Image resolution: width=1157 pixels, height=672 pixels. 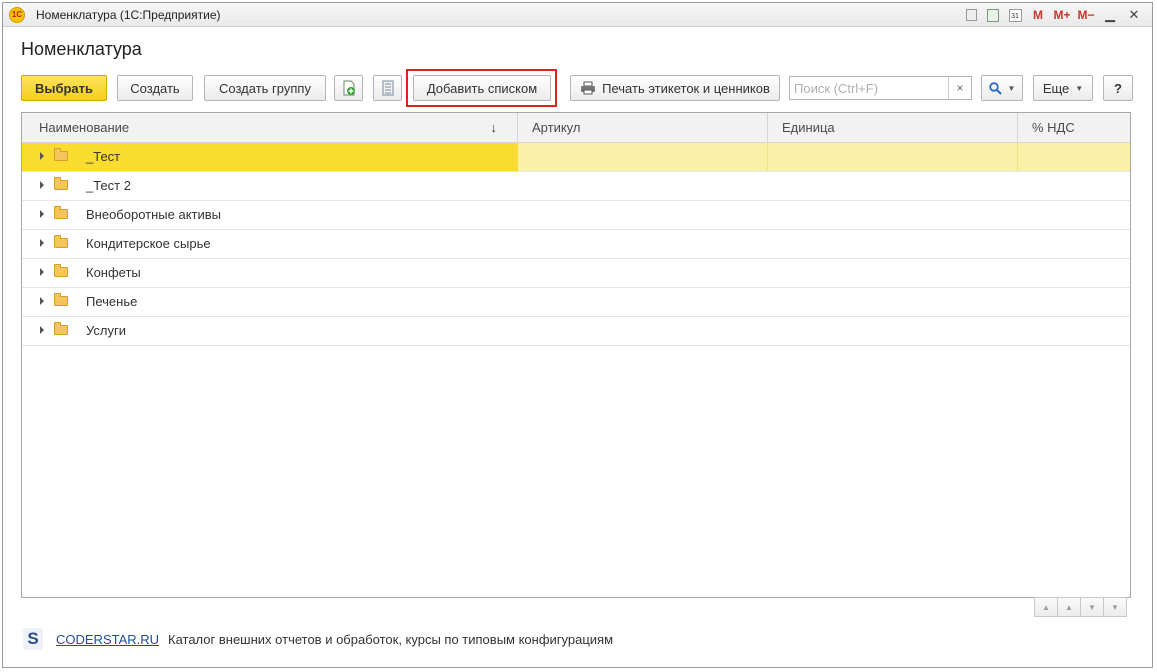 I want to click on search-clear-button: ×, so click(x=959, y=88).